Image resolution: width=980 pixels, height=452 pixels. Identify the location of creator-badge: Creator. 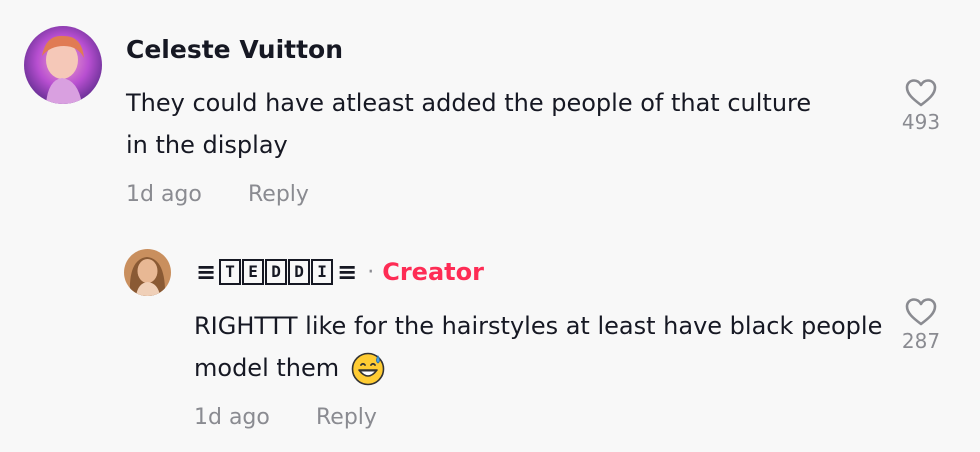
(433, 272).